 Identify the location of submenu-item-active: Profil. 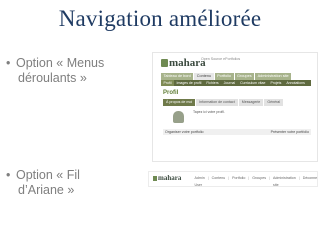
(167, 83).